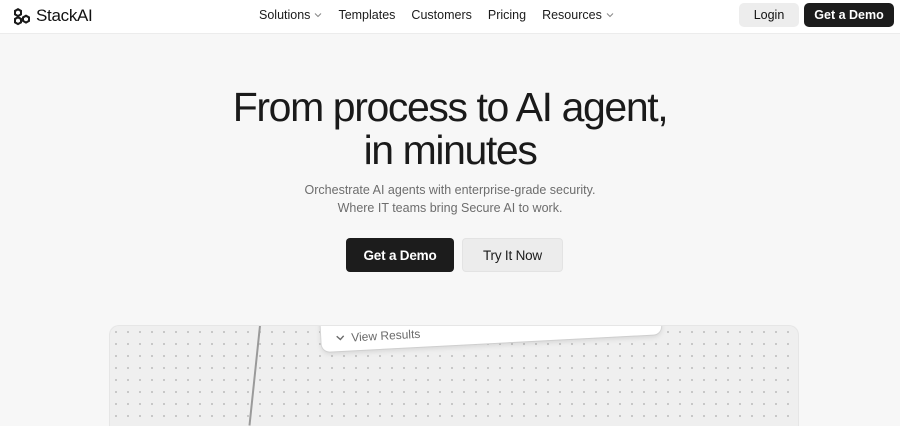  I want to click on hero-title-line-2: in minutes, so click(450, 150).